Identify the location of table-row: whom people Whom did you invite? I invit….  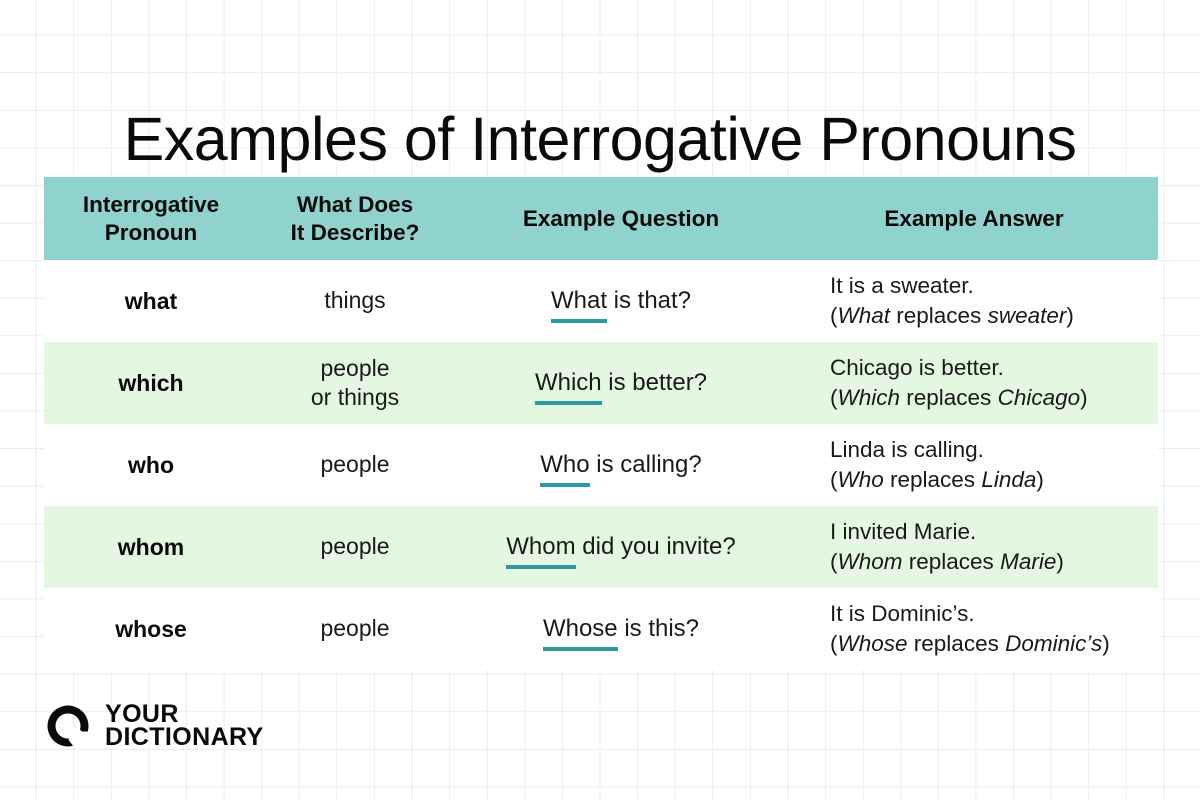
(601, 547).